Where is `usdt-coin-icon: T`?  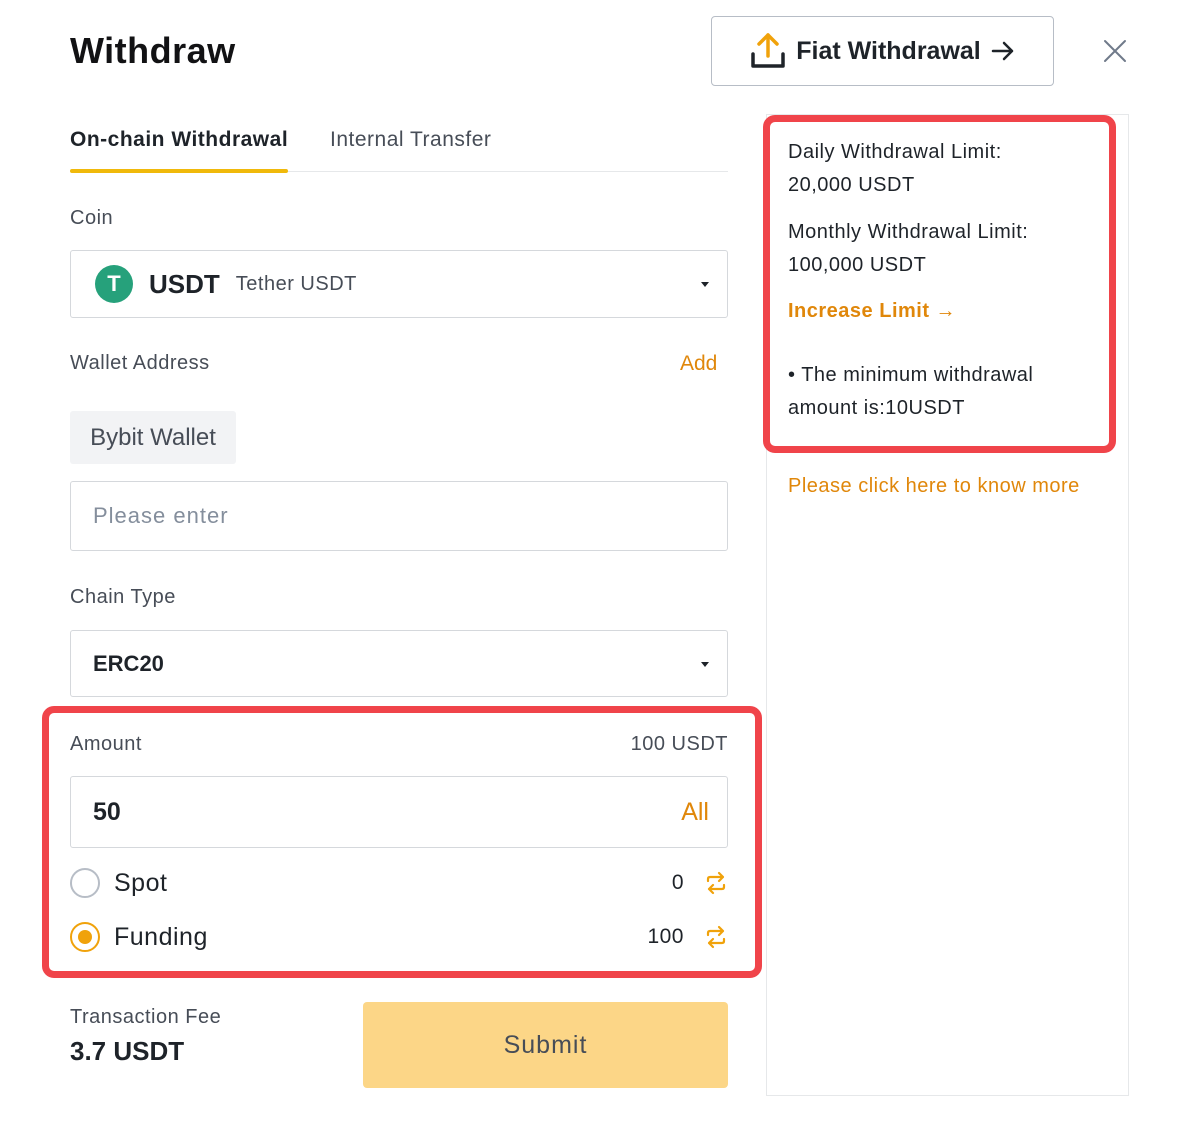
usdt-coin-icon: T is located at coordinates (114, 284).